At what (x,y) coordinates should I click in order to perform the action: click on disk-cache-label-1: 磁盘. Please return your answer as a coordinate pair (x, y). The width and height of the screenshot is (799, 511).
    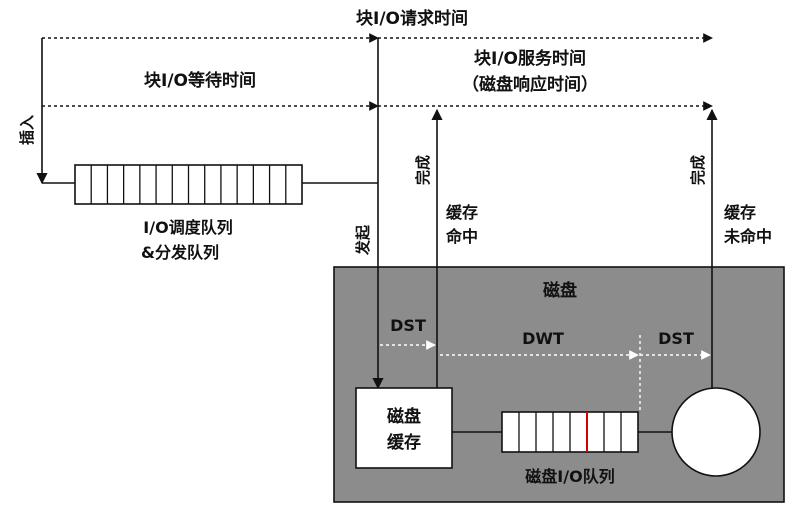
    Looking at the image, I should click on (404, 416).